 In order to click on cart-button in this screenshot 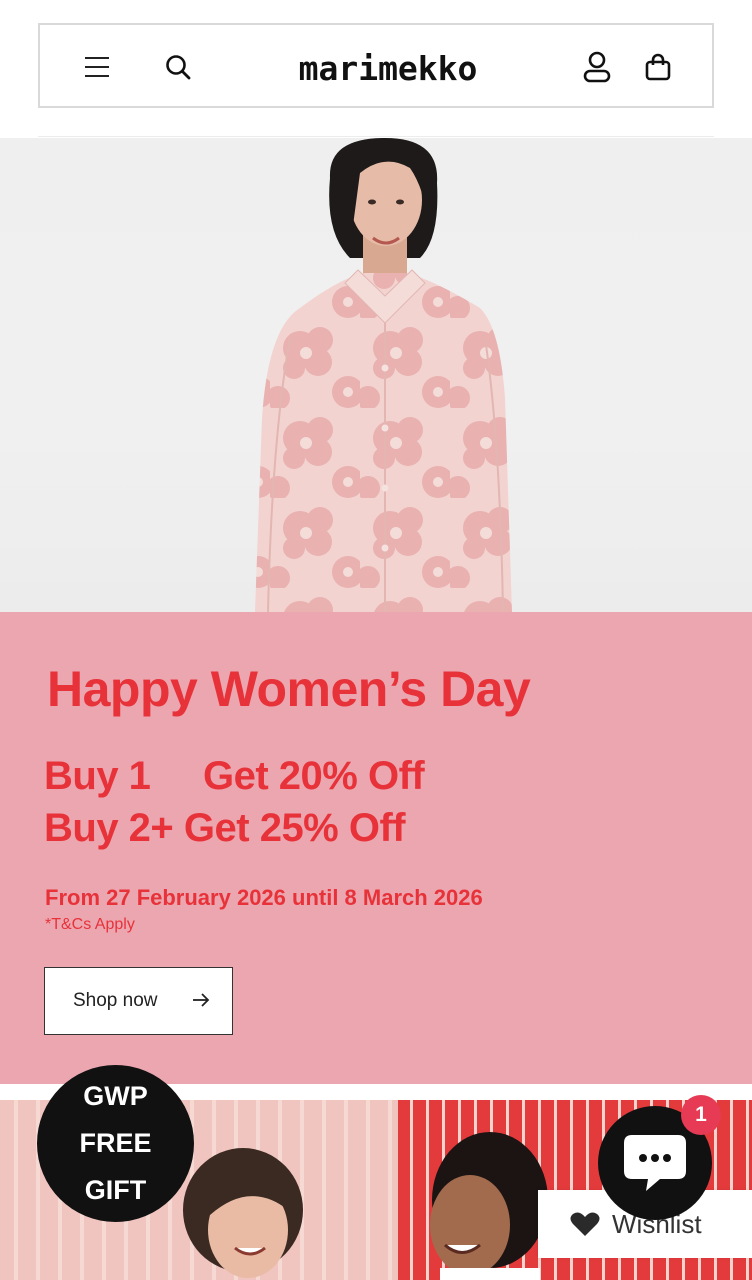, I will do `click(658, 67)`.